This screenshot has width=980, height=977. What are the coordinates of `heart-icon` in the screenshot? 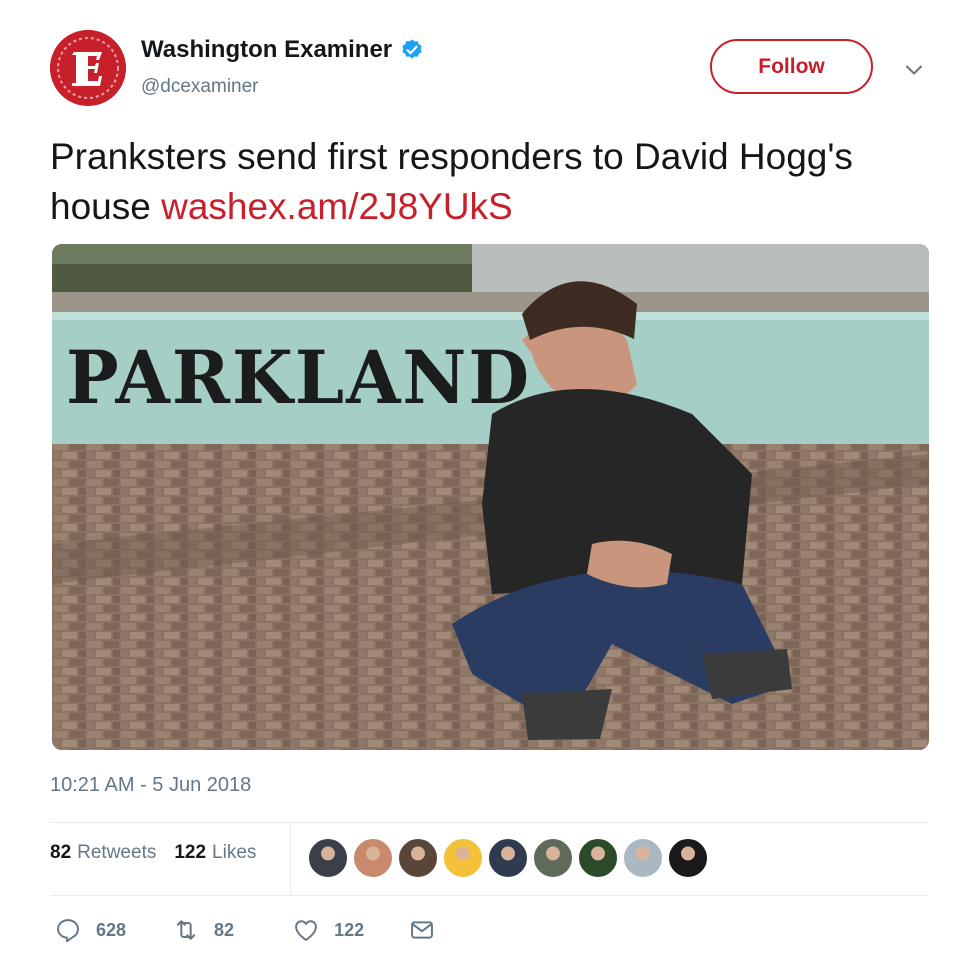 It's located at (306, 930).